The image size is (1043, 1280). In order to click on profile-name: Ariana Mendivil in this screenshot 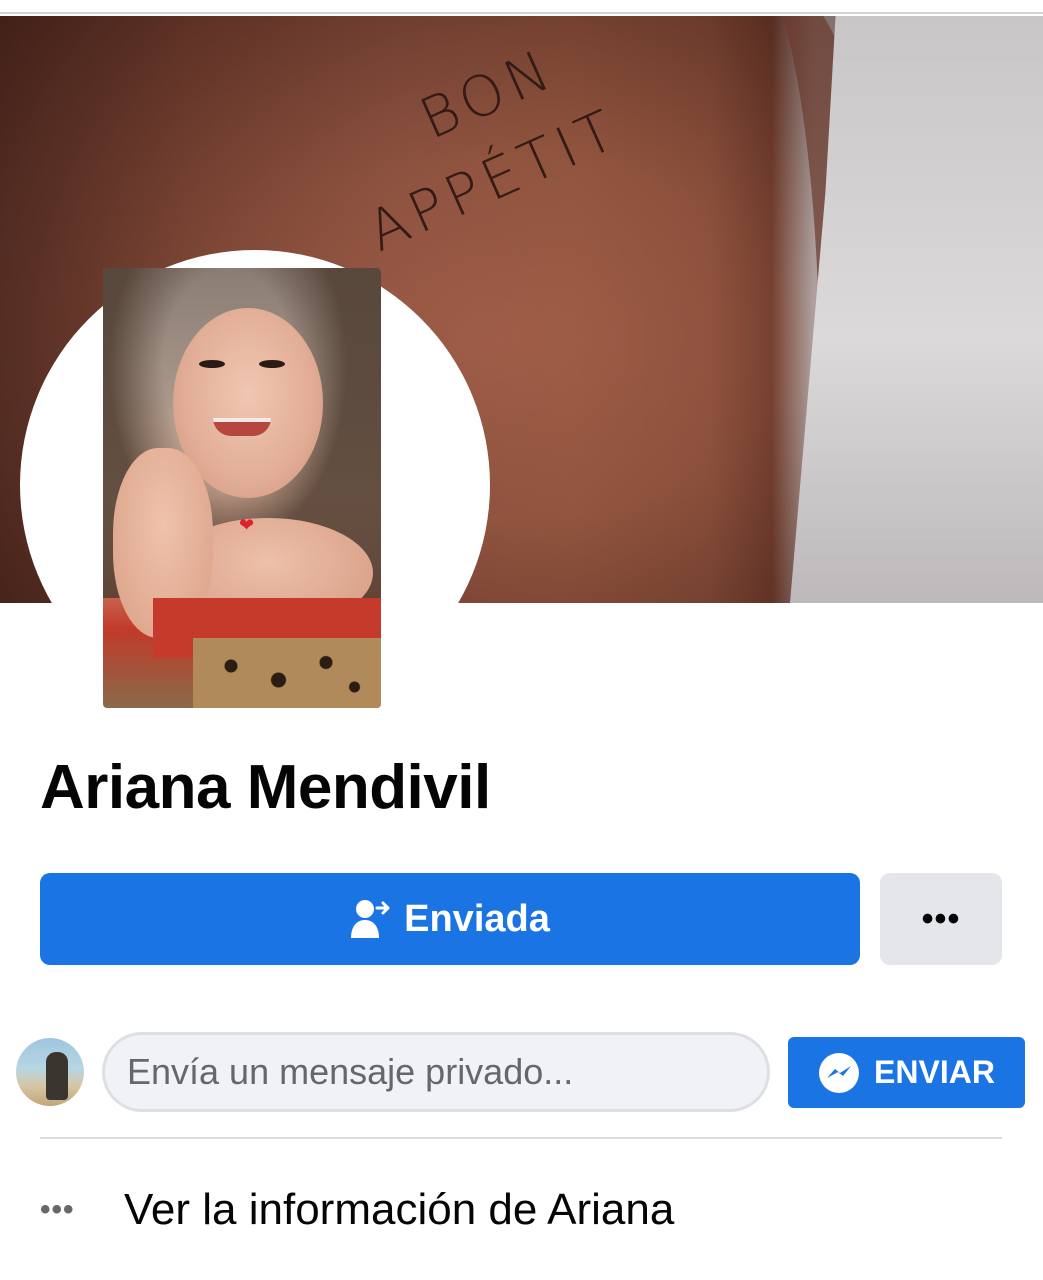, I will do `click(265, 787)`.